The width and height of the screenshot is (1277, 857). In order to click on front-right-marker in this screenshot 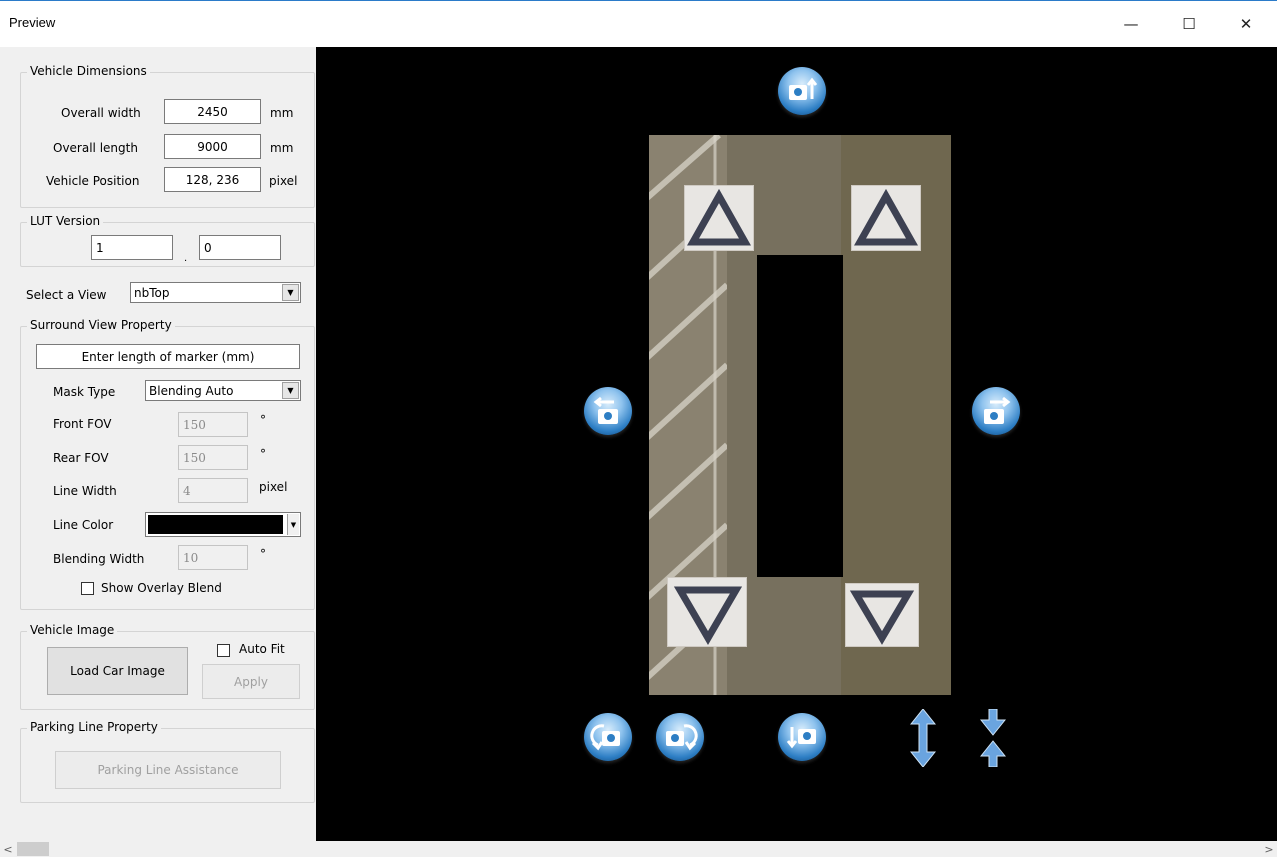, I will do `click(886, 218)`.